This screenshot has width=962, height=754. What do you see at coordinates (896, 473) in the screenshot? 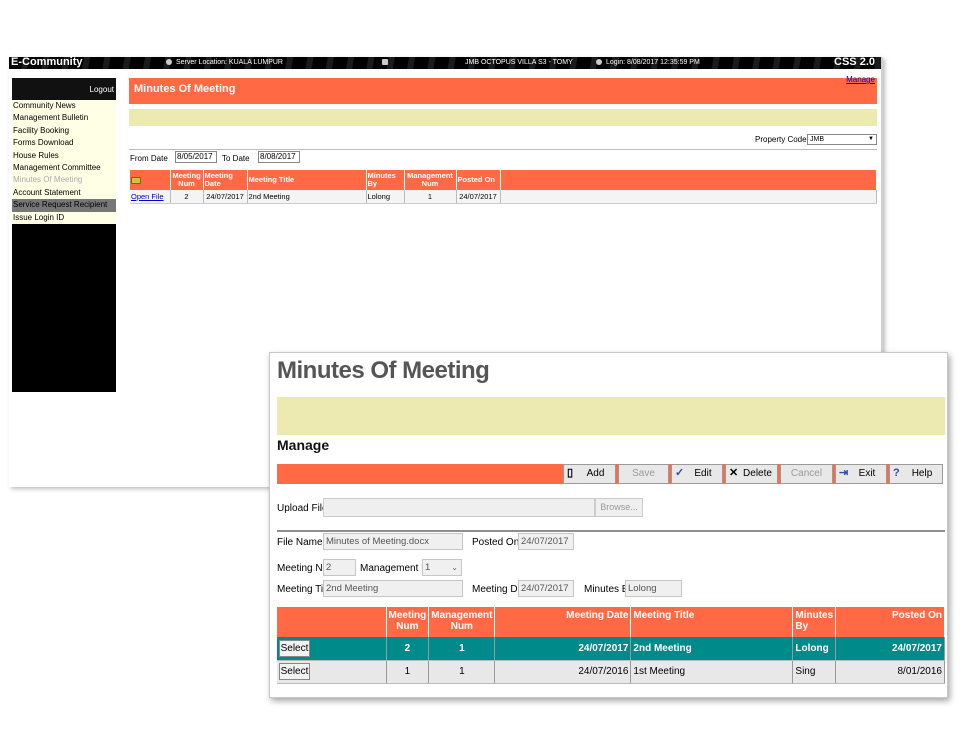
I see `help-icon: ?` at bounding box center [896, 473].